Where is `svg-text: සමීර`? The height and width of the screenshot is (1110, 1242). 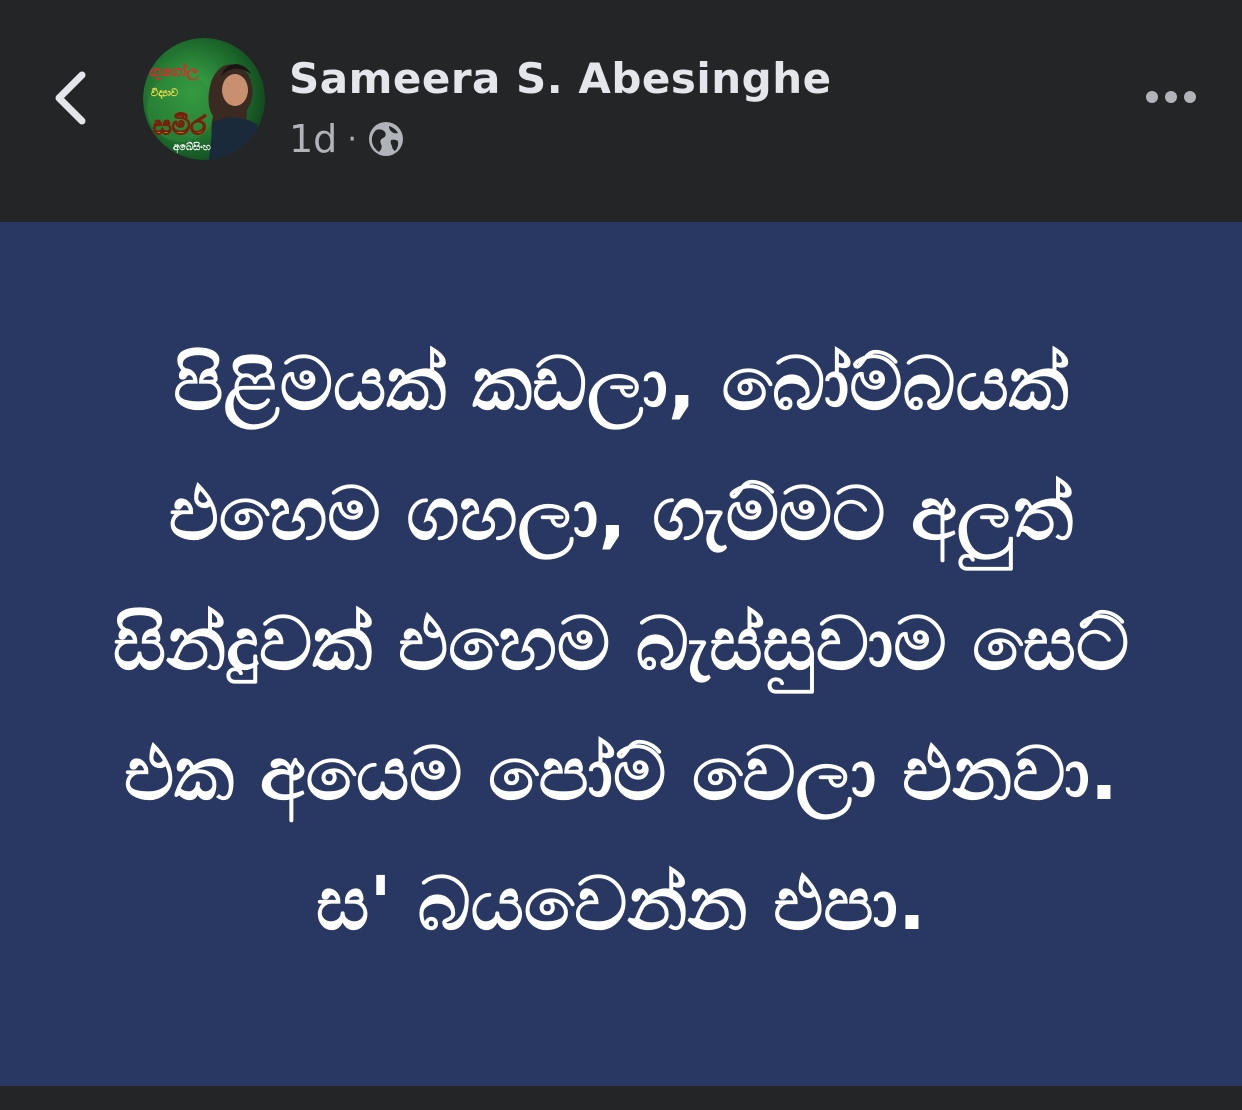 svg-text: සමීර is located at coordinates (180, 126).